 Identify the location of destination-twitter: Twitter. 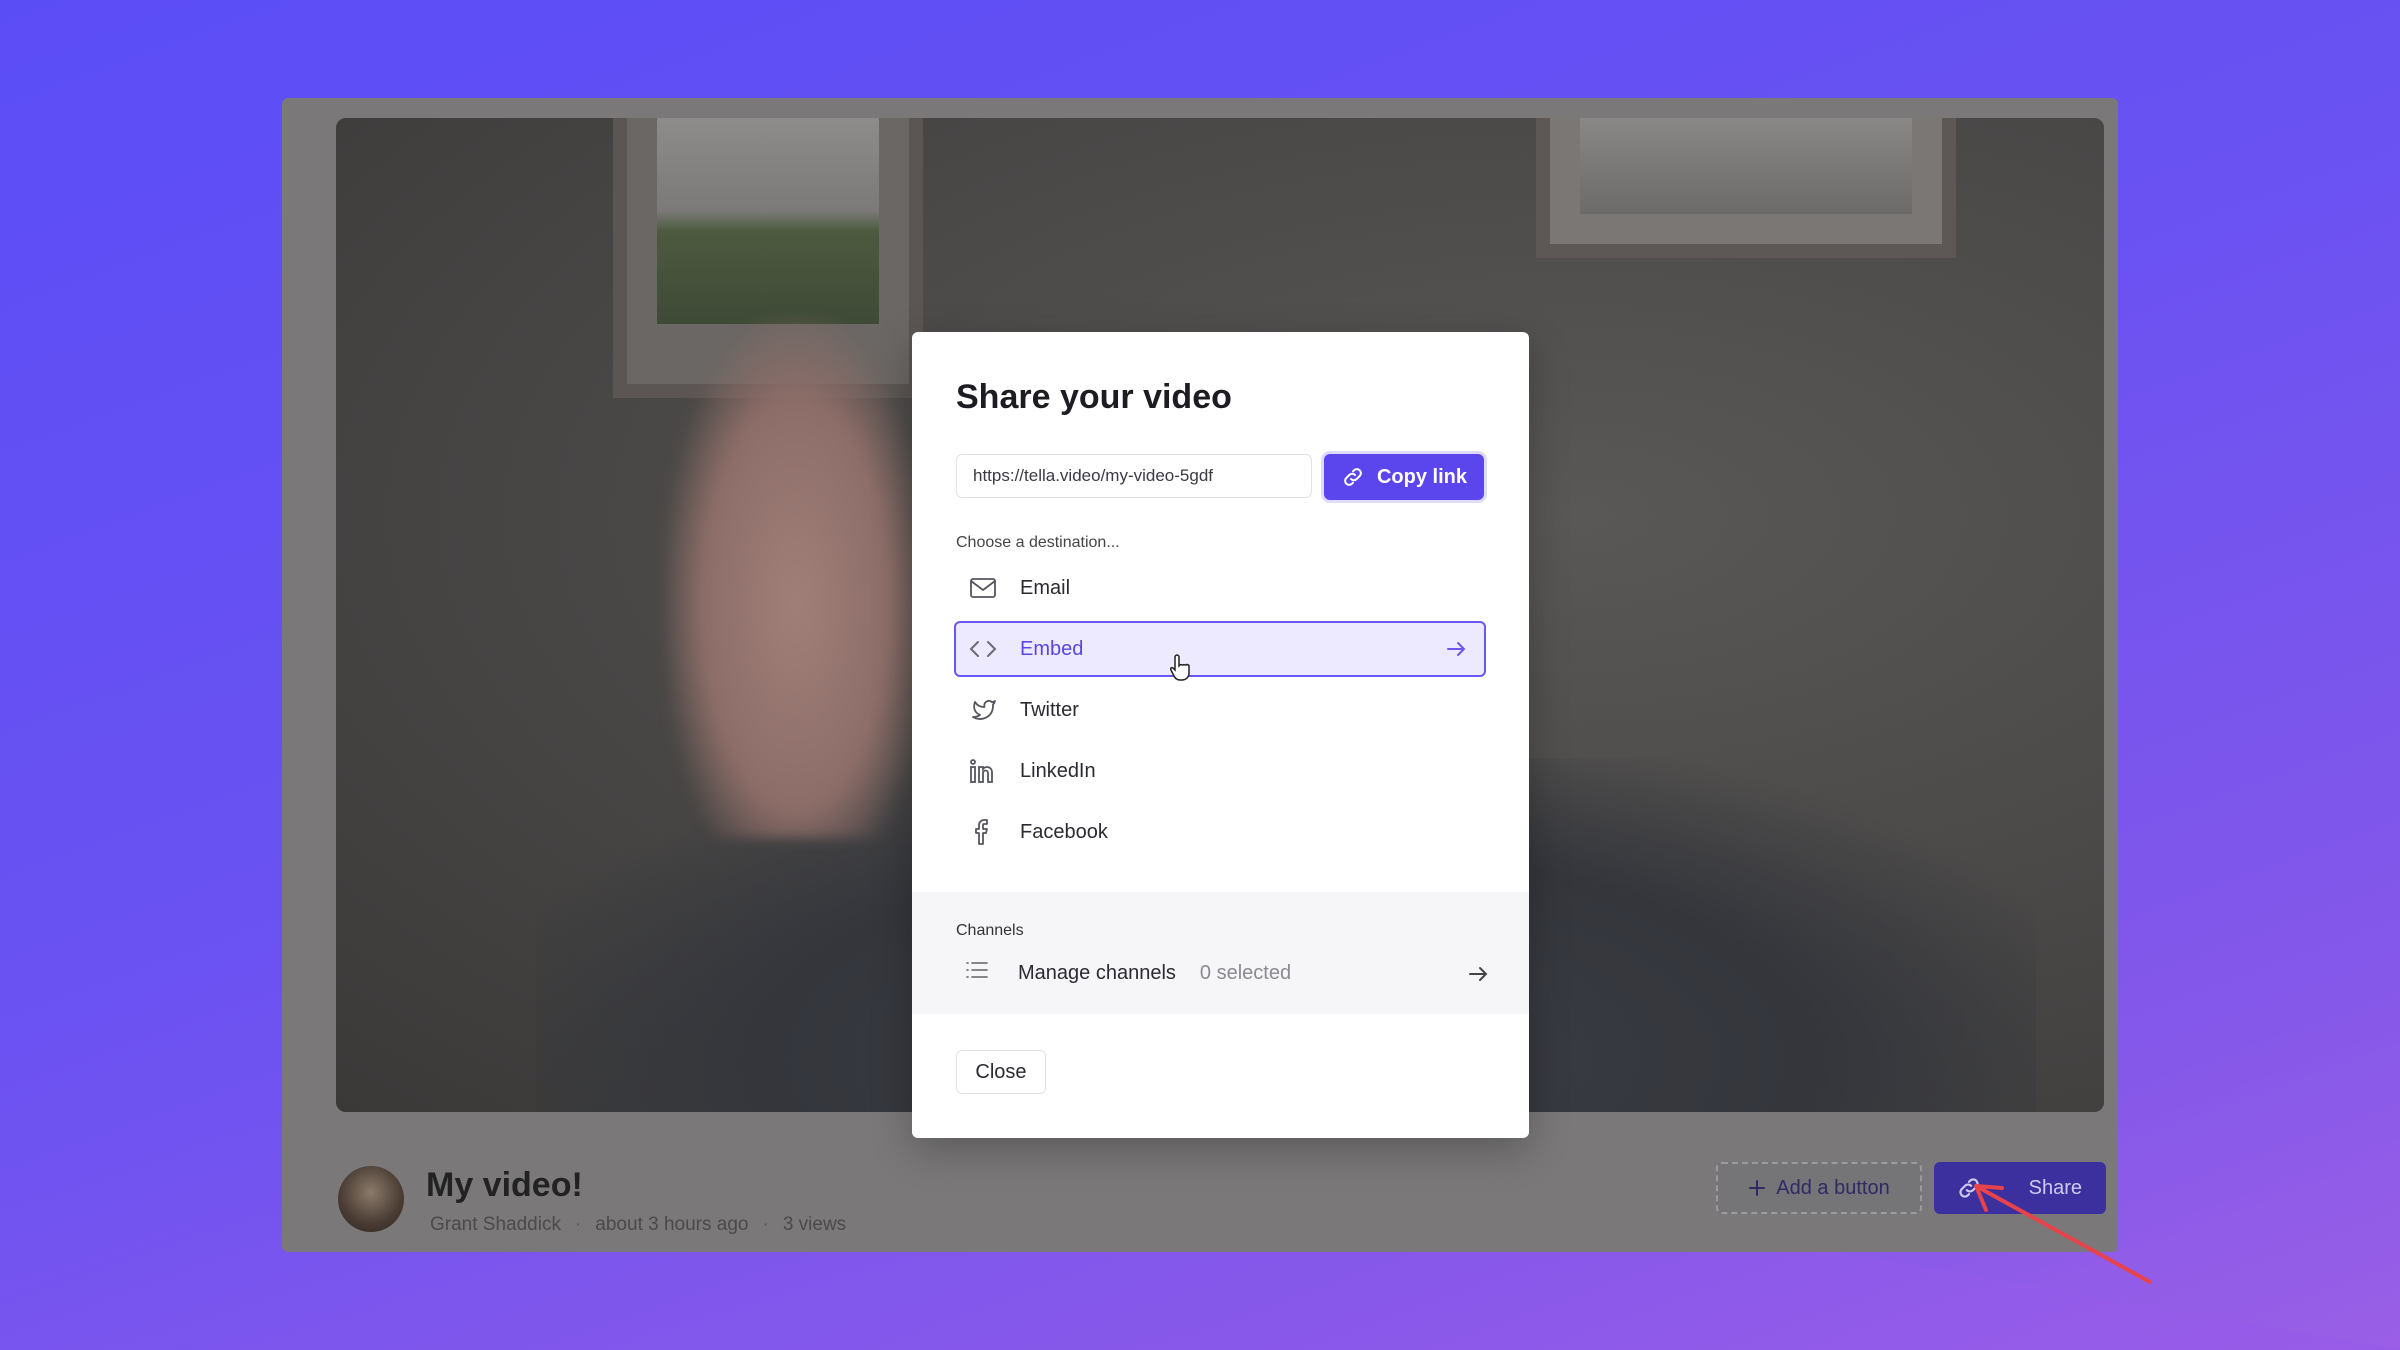
(1220, 710).